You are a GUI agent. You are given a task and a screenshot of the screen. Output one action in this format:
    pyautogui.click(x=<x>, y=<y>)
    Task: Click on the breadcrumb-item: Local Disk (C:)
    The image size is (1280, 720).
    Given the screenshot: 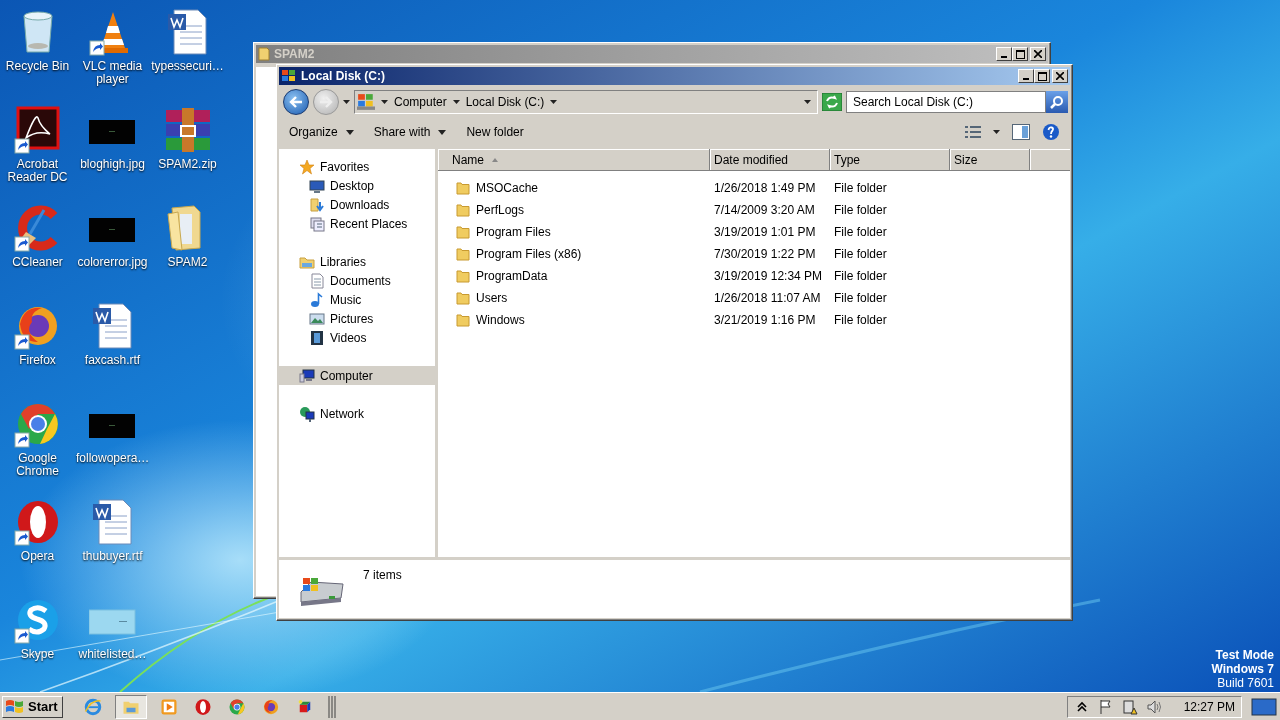 What is the action you would take?
    pyautogui.click(x=505, y=102)
    